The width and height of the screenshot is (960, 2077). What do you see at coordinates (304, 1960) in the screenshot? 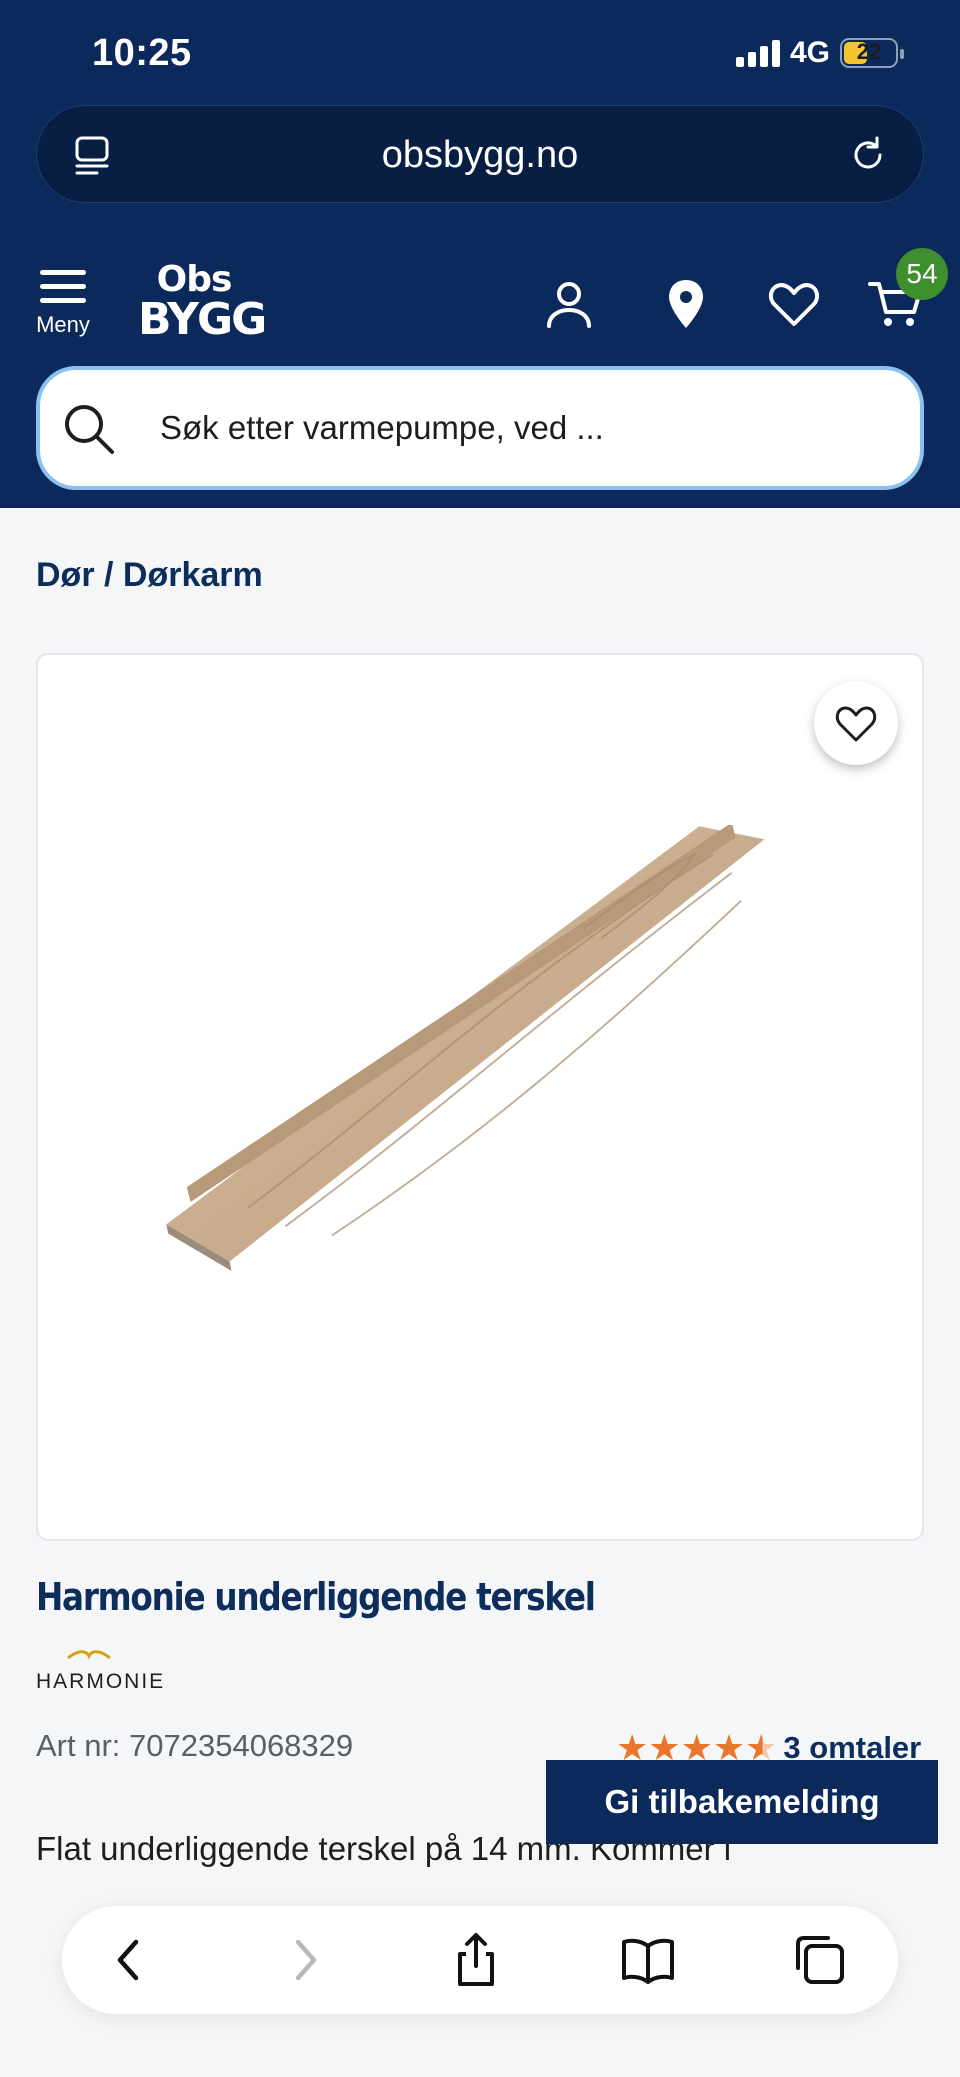
I see `forward-icon` at bounding box center [304, 1960].